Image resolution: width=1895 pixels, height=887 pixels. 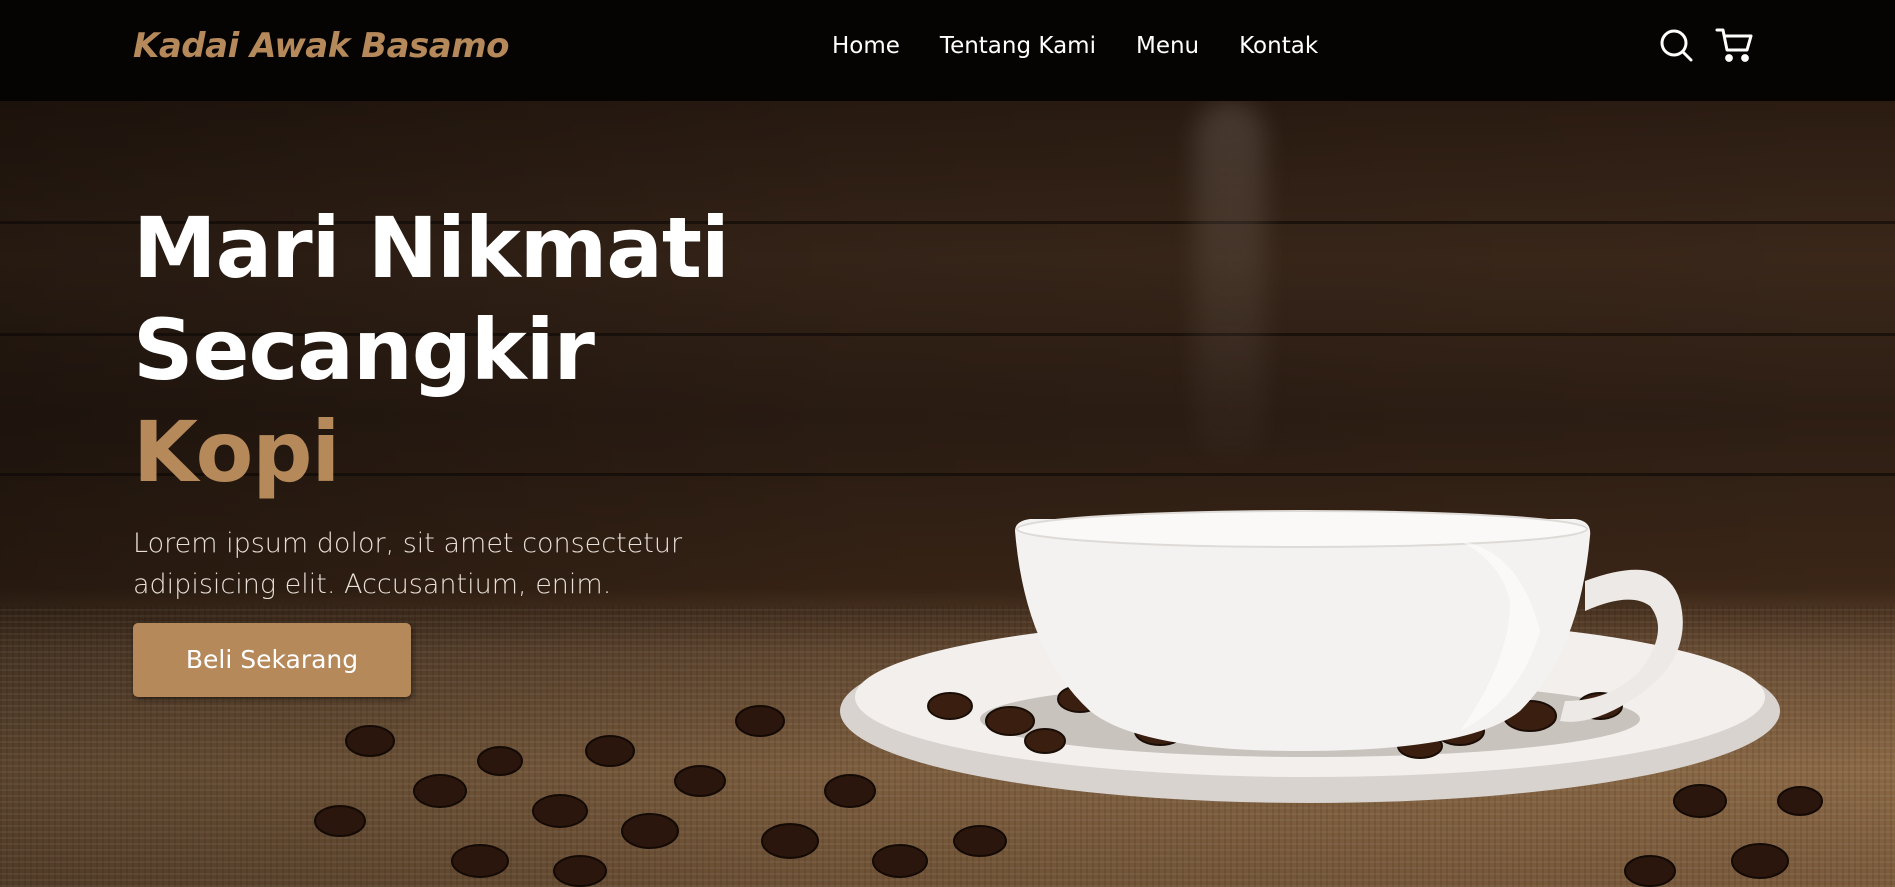 I want to click on search-icon, so click(x=1676, y=45).